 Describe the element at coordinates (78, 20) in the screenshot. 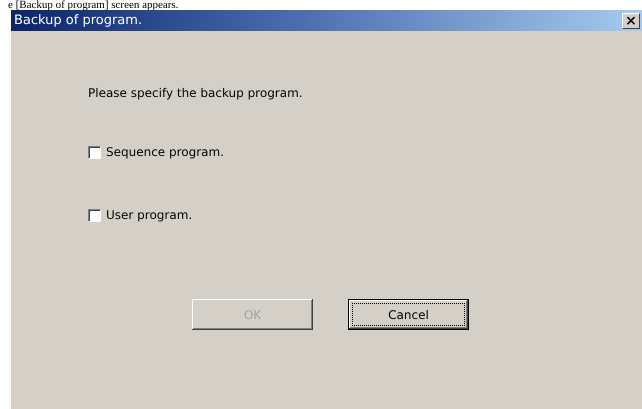

I see `window-title: Backup of program.` at that location.